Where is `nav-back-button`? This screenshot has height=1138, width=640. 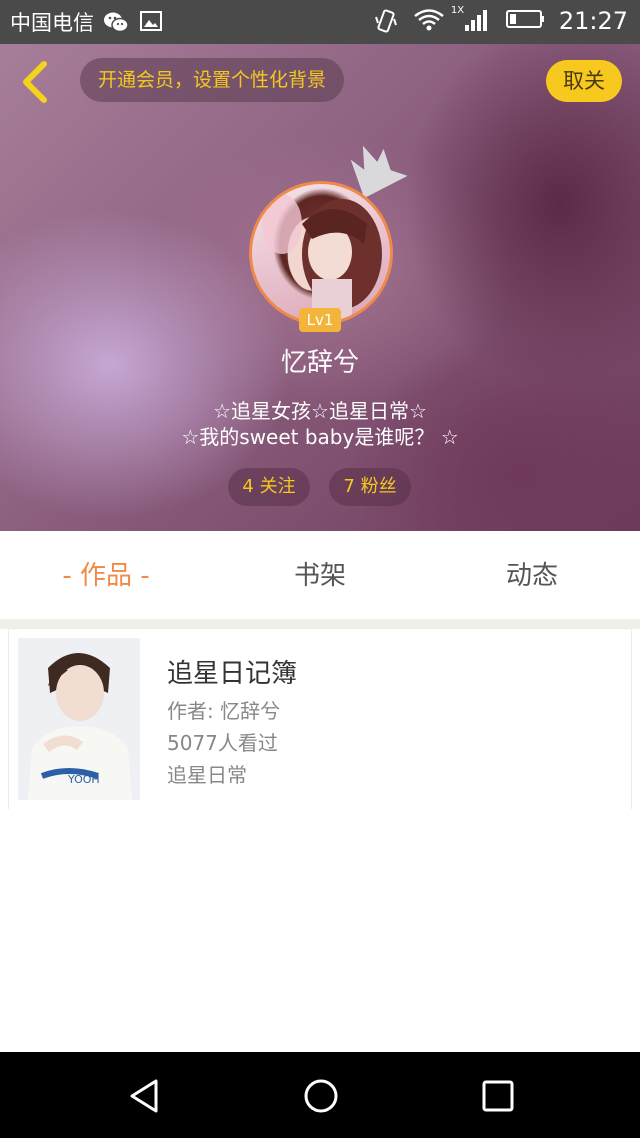 nav-back-button is located at coordinates (146, 1096).